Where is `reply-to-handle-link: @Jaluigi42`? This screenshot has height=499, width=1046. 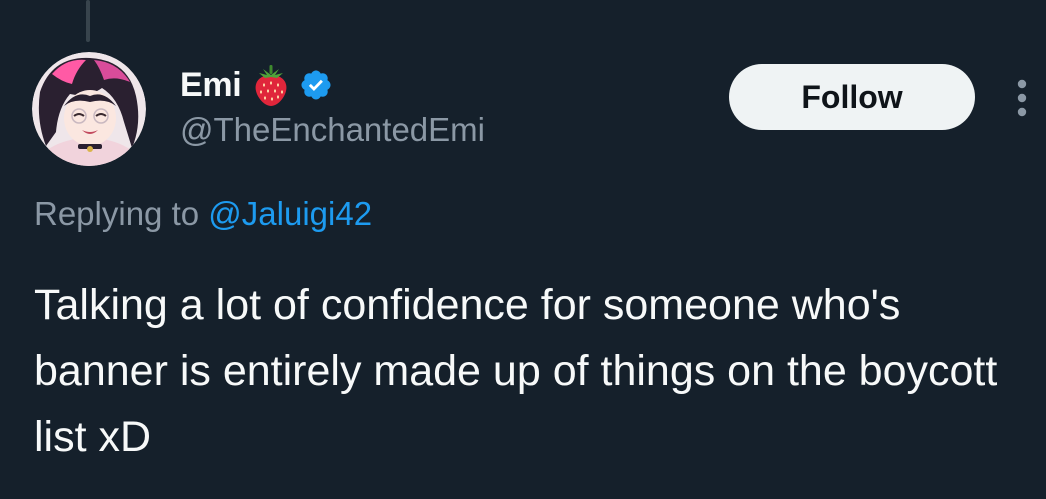 reply-to-handle-link: @Jaluigi42 is located at coordinates (290, 213).